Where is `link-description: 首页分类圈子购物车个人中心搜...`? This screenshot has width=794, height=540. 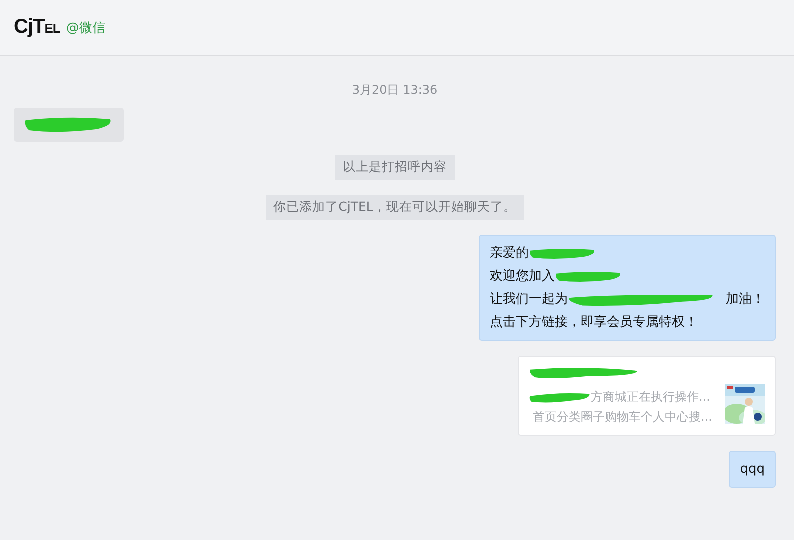 link-description: 首页分类圈子购物车个人中心搜... is located at coordinates (621, 417).